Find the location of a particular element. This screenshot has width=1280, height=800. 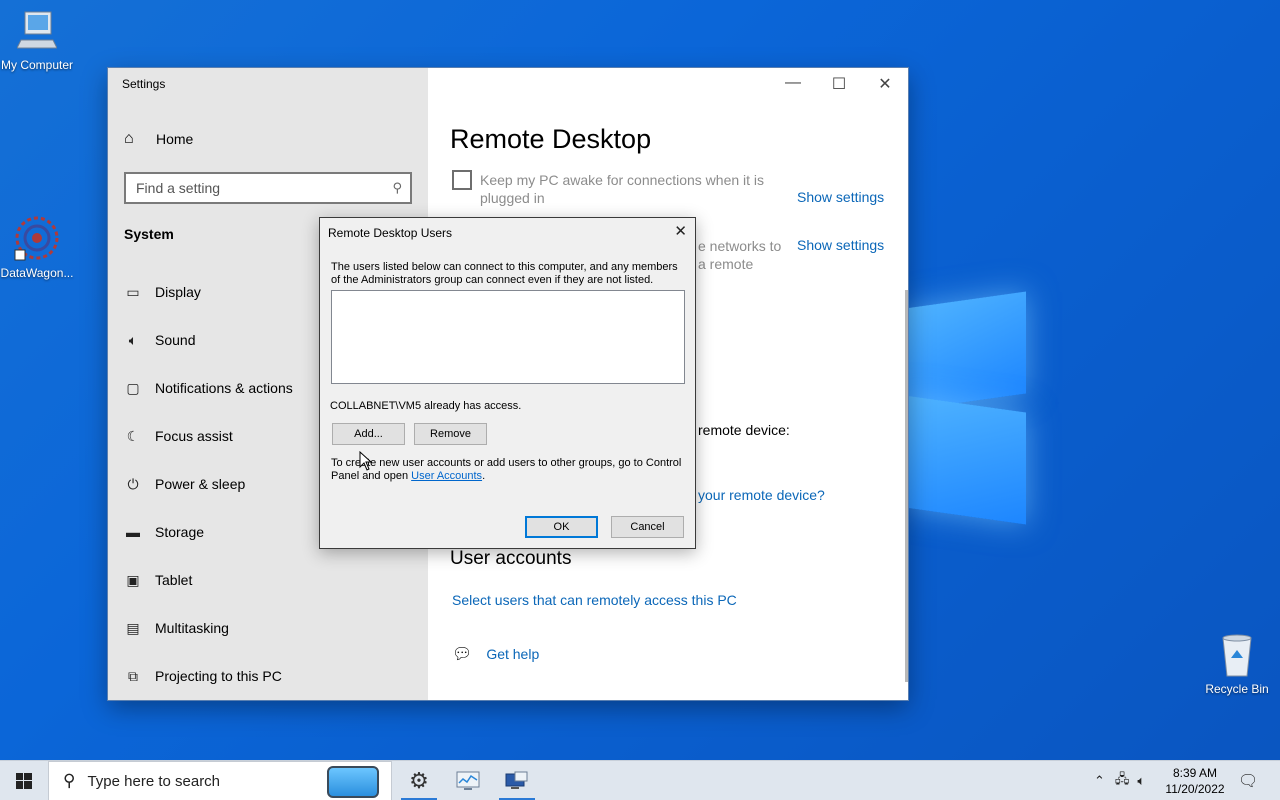

remote-desktop-icon is located at coordinates (516, 780).